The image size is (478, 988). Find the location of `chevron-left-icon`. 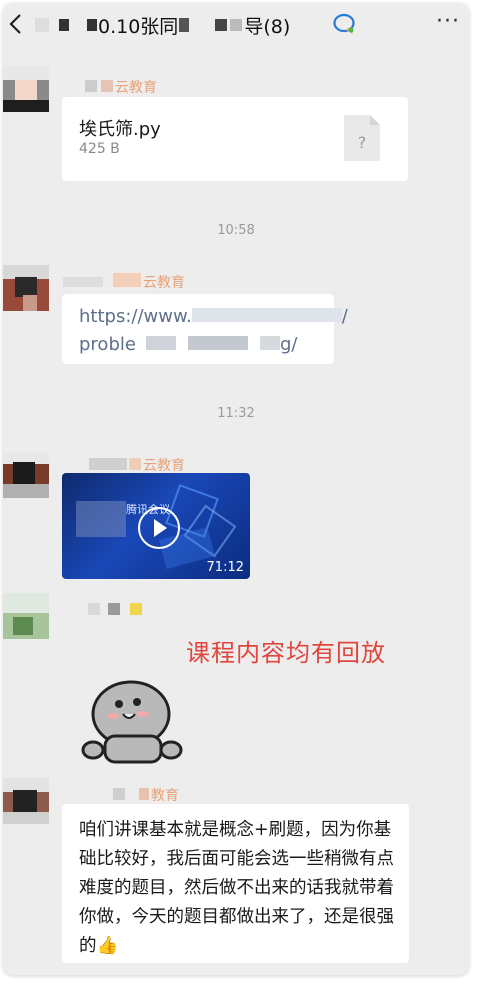

chevron-left-icon is located at coordinates (17, 24).